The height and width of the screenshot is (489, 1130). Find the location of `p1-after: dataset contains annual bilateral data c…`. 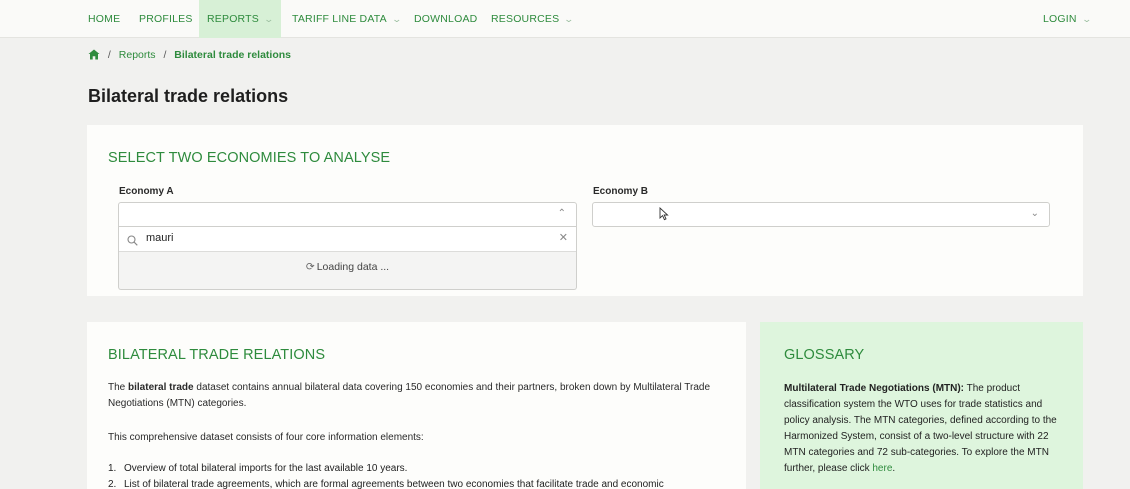

p1-after: dataset contains annual bilateral data c… is located at coordinates (409, 395).